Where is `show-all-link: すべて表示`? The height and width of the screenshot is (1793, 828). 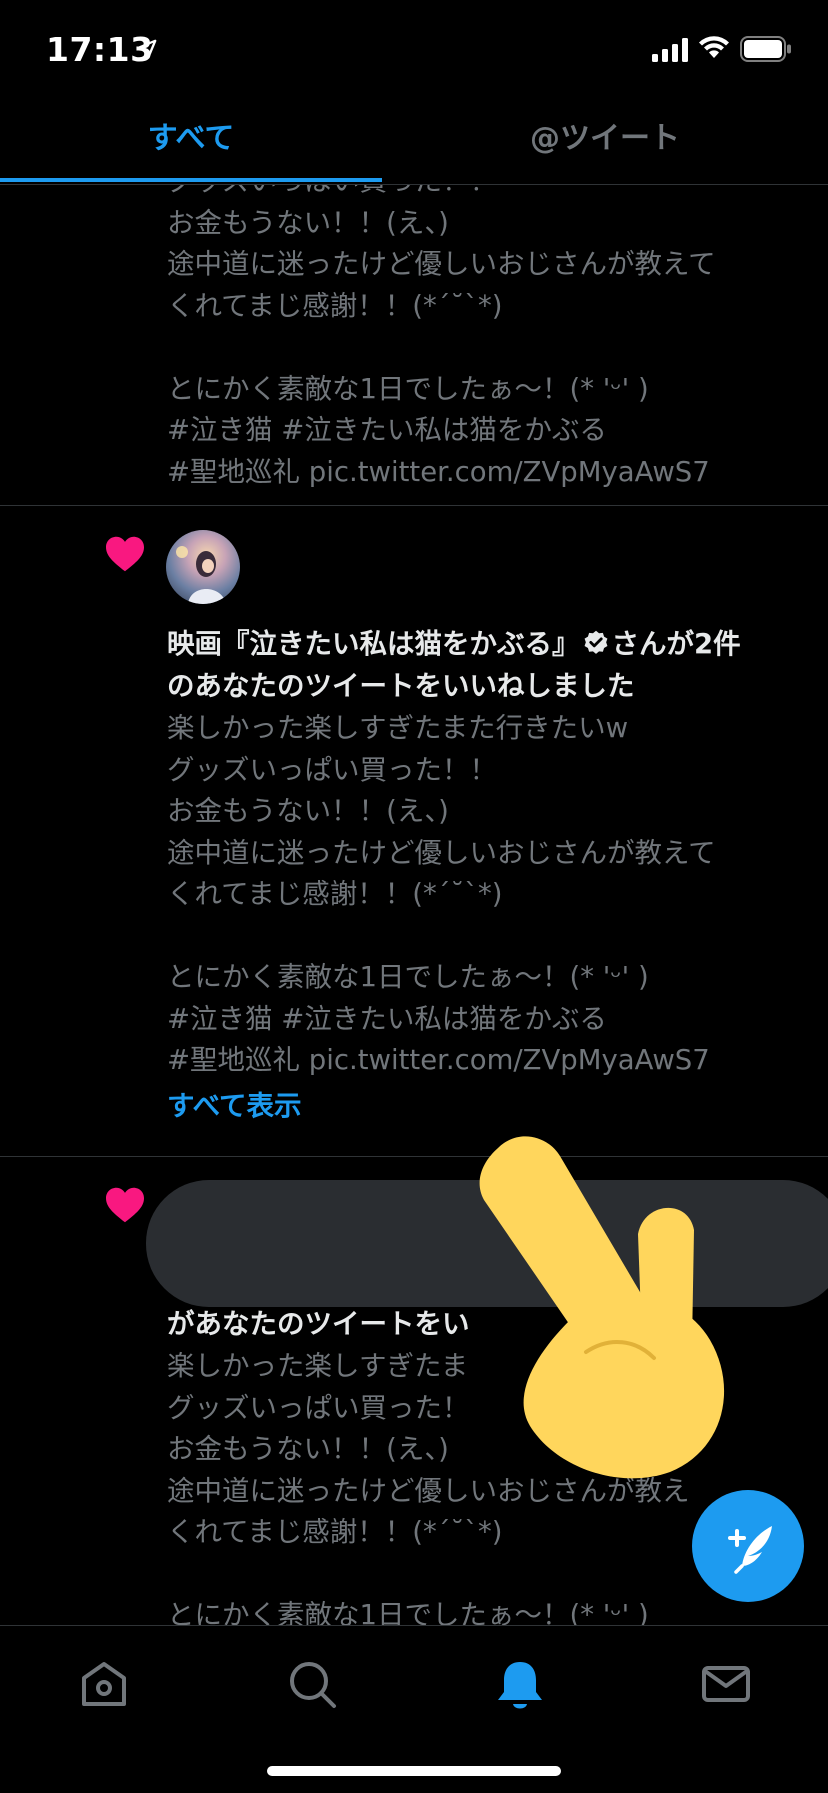 show-all-link: すべて表示 is located at coordinates (234, 1103).